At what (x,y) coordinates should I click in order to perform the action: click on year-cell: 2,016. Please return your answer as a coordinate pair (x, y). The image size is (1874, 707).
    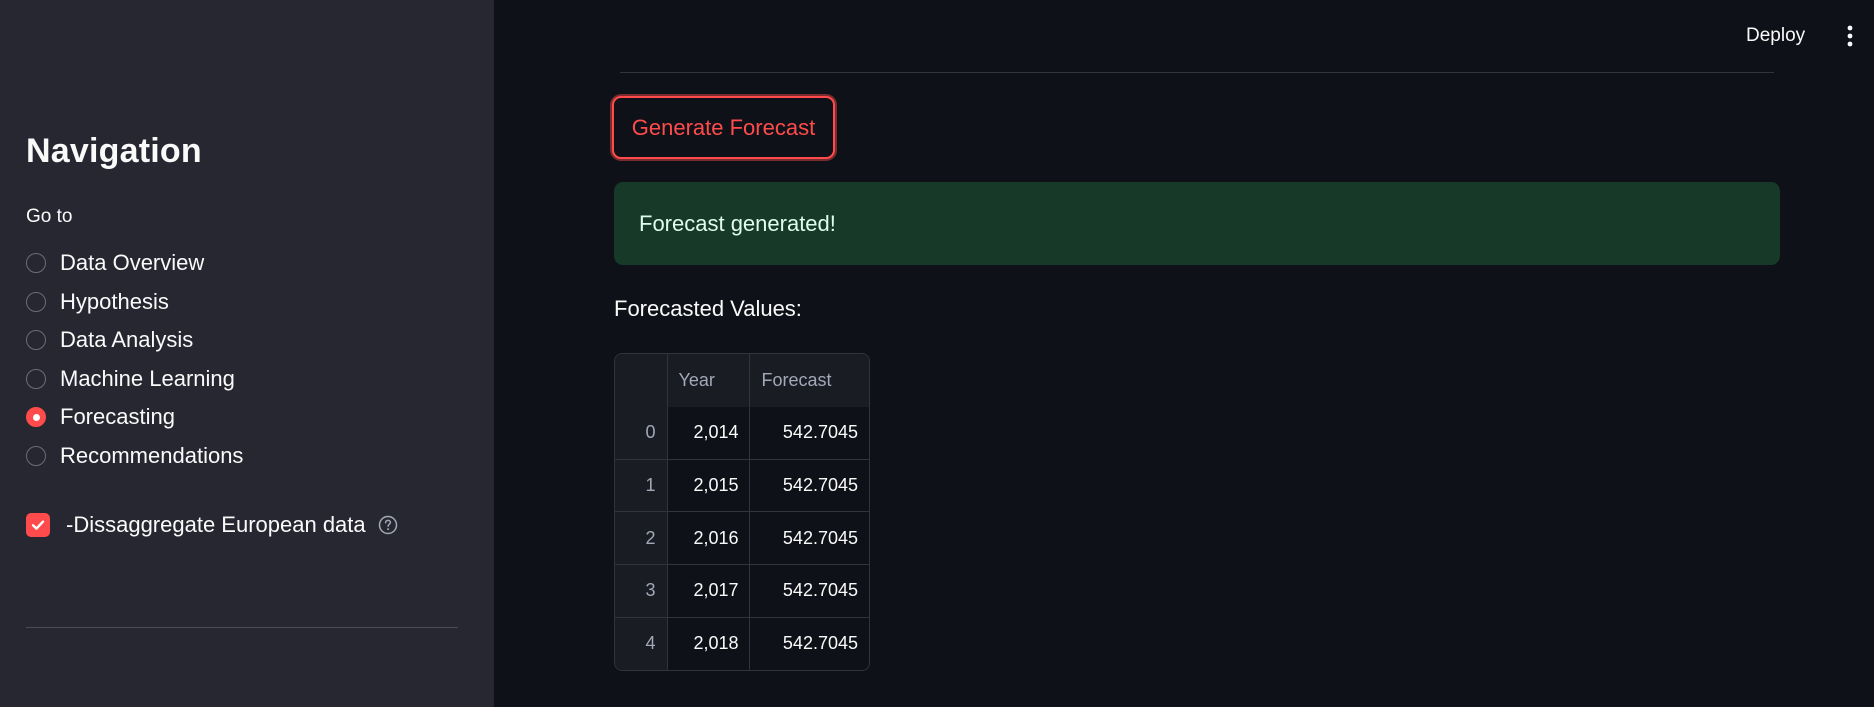
    Looking at the image, I should click on (709, 538).